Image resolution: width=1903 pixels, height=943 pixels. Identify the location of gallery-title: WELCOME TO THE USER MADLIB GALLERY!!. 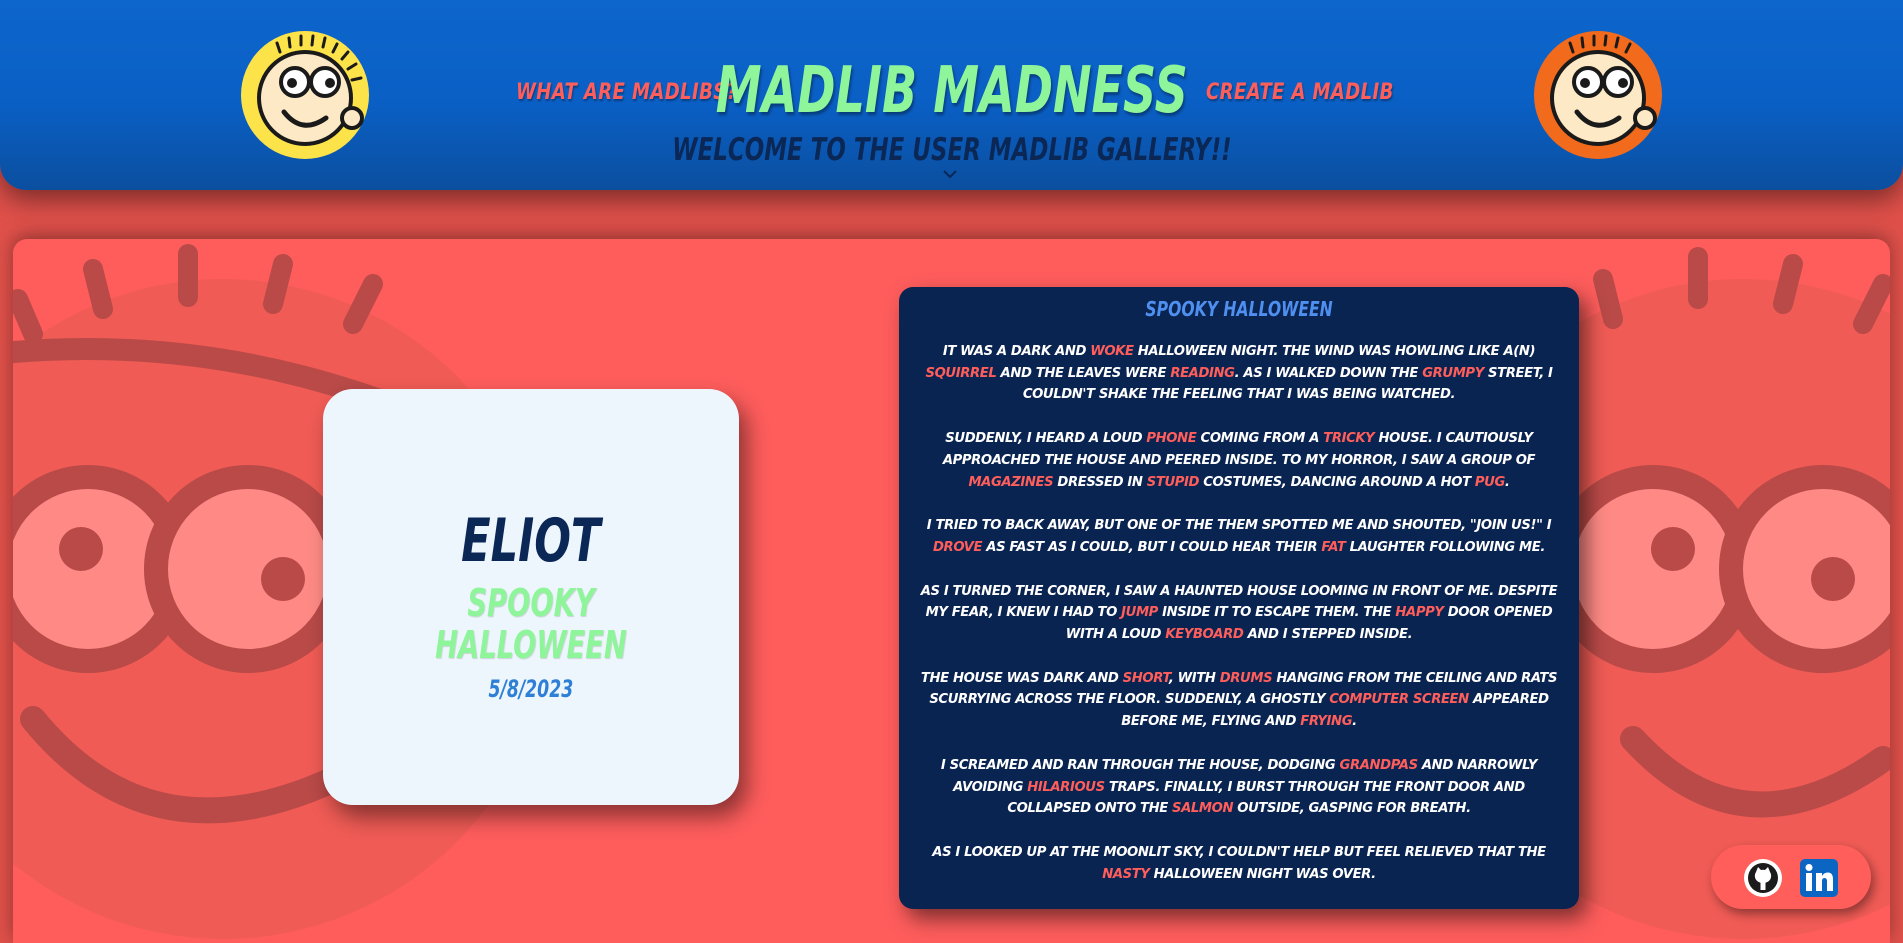
(951, 150).